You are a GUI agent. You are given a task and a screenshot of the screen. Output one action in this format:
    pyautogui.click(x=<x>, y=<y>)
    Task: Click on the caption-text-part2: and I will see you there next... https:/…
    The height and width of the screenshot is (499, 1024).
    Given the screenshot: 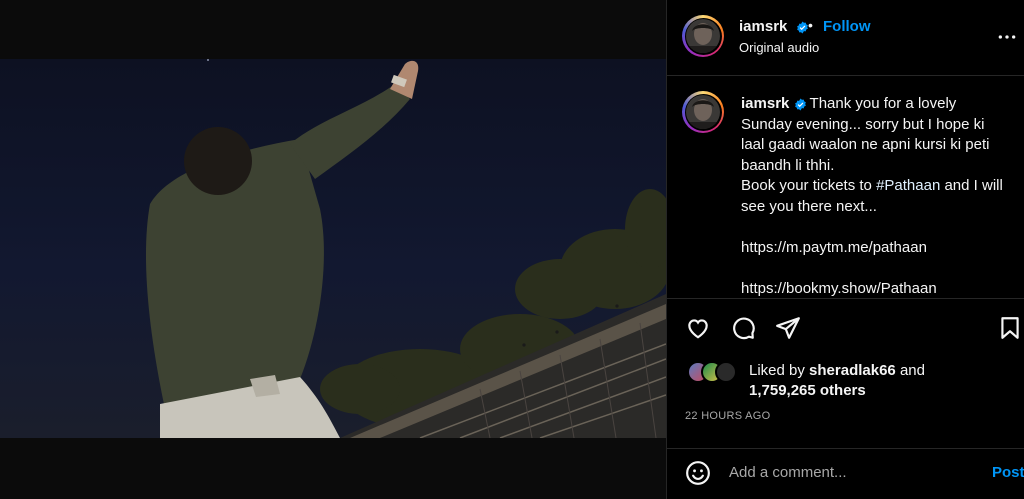 What is the action you would take?
    pyautogui.click(x=872, y=237)
    